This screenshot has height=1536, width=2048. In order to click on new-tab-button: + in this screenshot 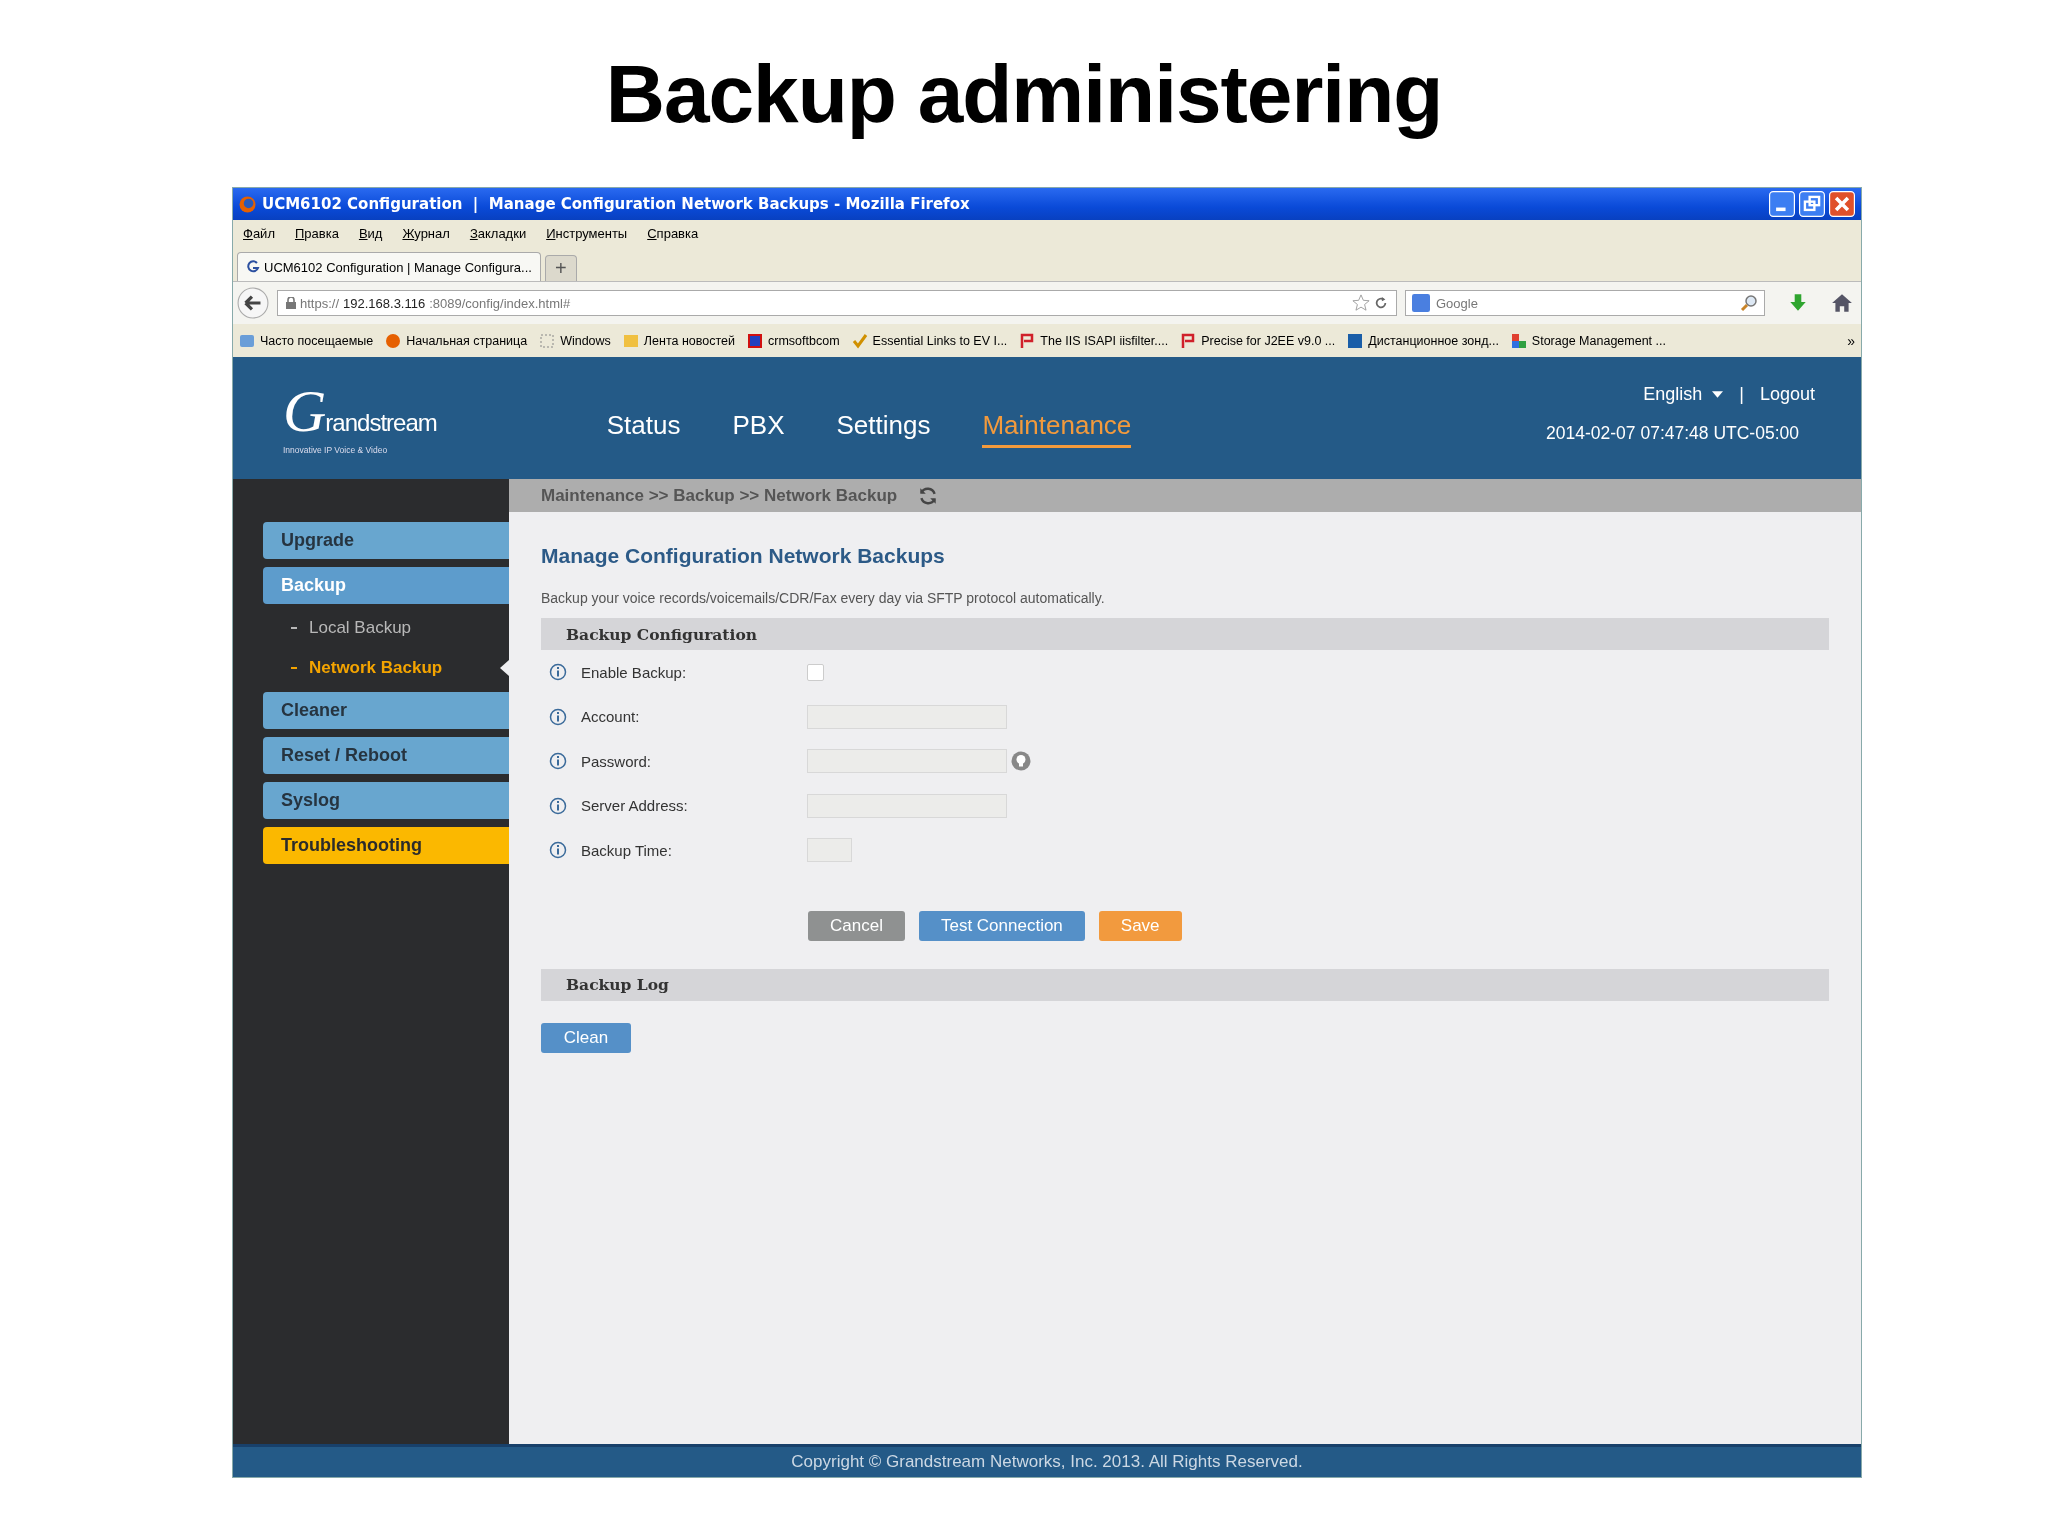, I will do `click(560, 268)`.